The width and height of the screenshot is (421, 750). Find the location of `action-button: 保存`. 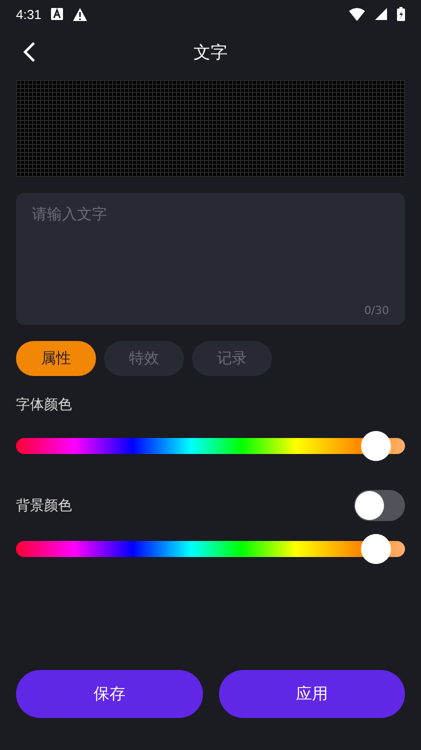

action-button: 保存 is located at coordinates (109, 694).